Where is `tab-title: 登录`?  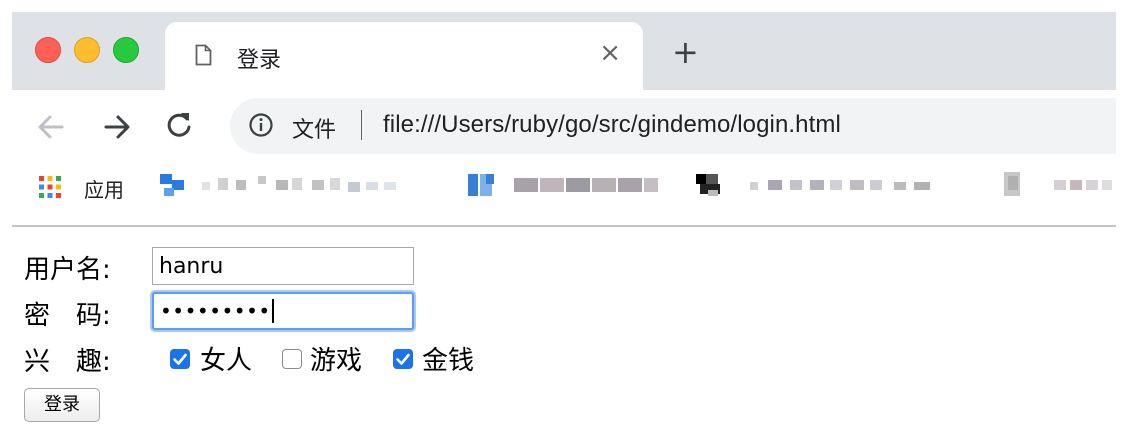 tab-title: 登录 is located at coordinates (259, 60).